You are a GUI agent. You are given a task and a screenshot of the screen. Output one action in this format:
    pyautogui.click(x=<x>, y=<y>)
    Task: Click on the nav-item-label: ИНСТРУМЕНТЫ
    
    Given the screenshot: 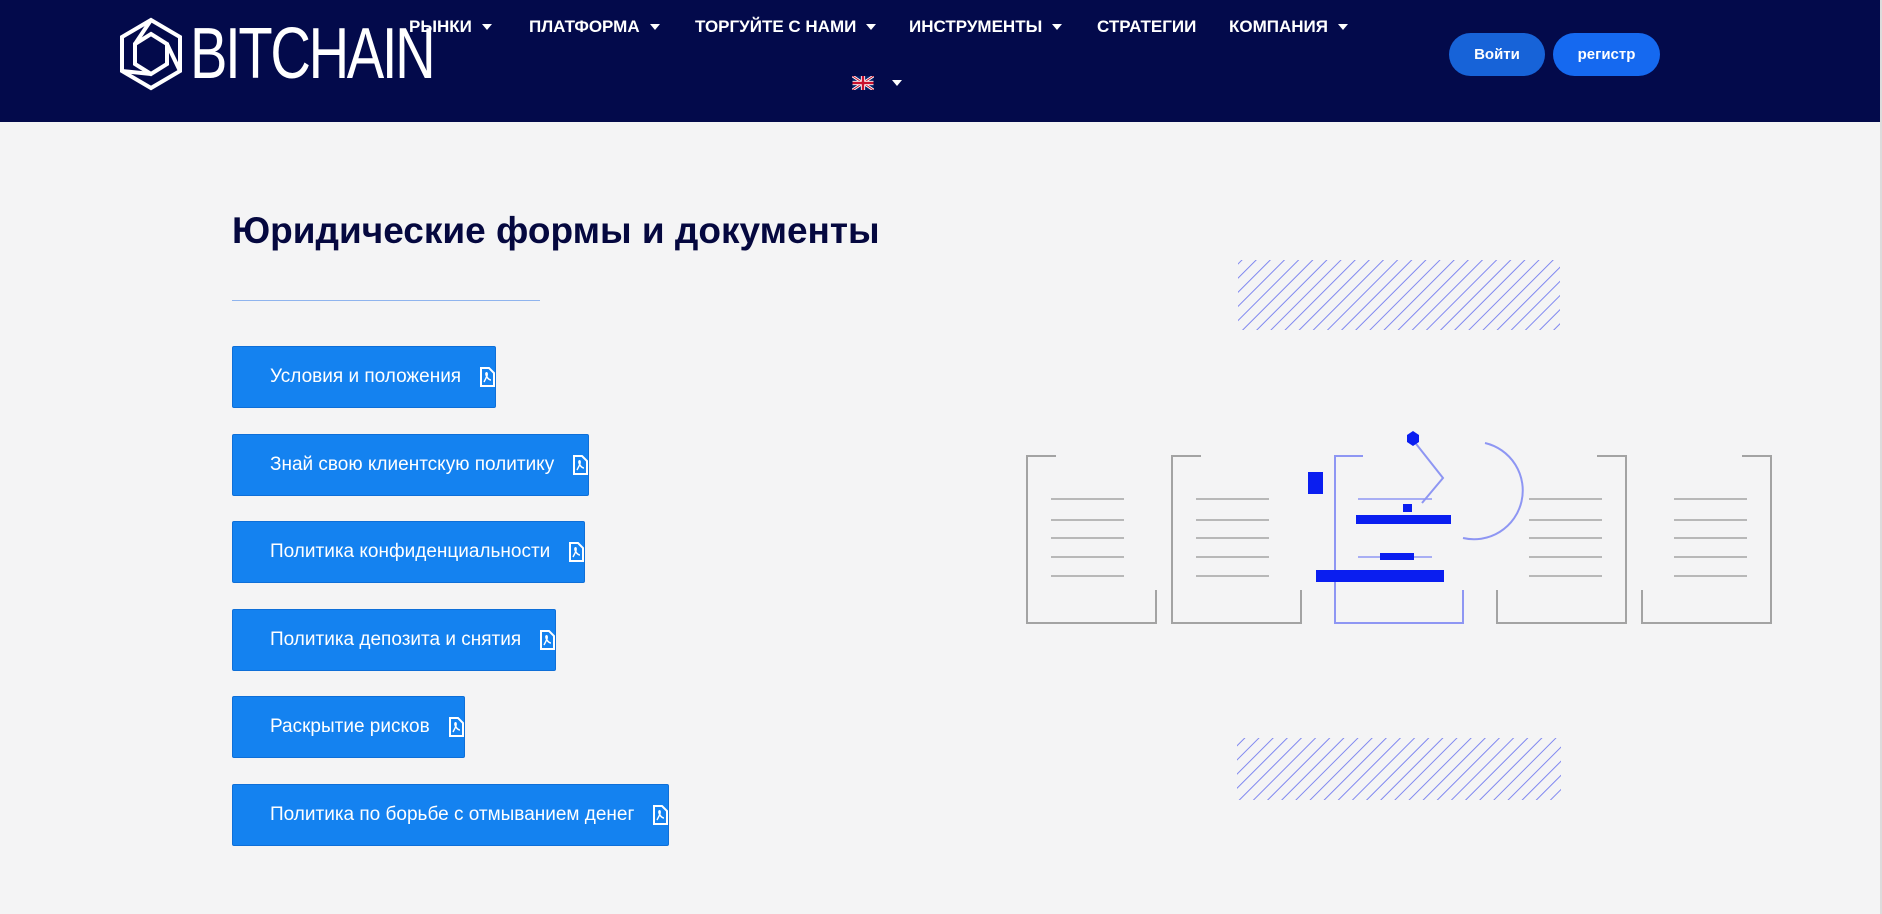 What is the action you would take?
    pyautogui.click(x=976, y=26)
    